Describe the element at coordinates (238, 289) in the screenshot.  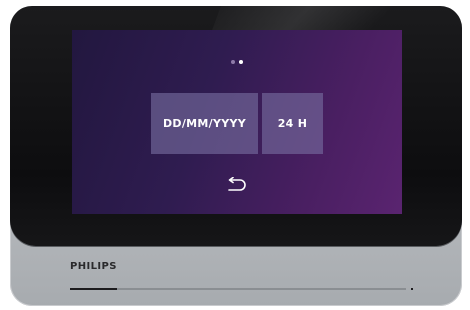
I see `progress-bar` at that location.